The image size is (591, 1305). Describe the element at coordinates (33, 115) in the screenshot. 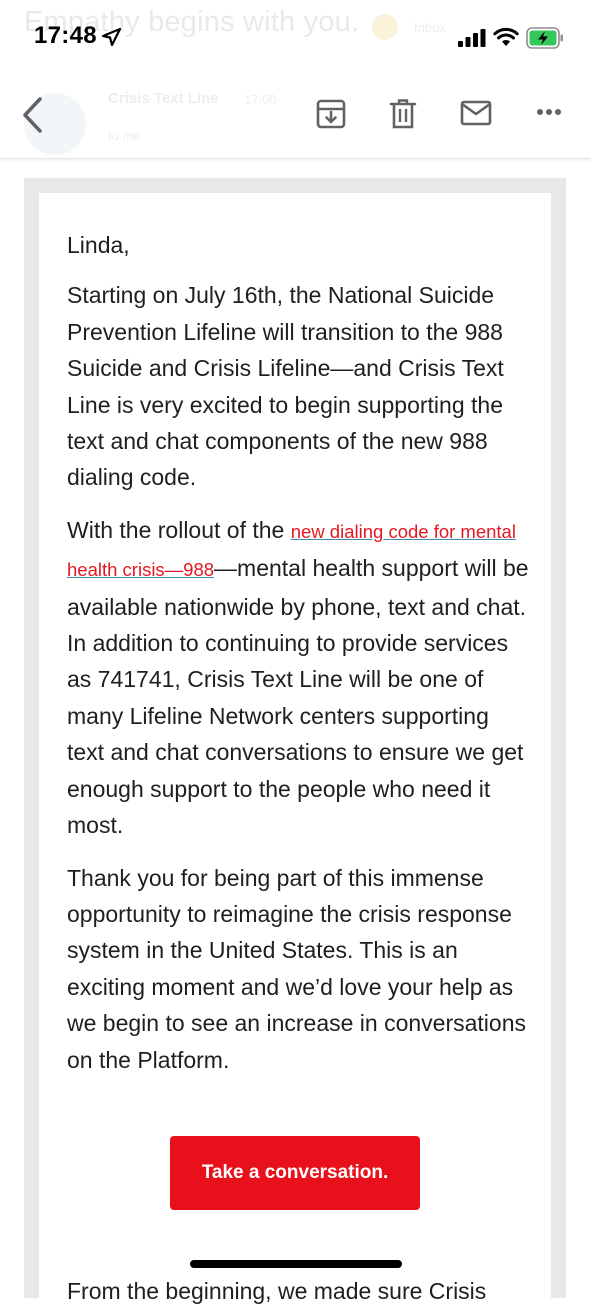

I see `back-chevron-icon` at that location.